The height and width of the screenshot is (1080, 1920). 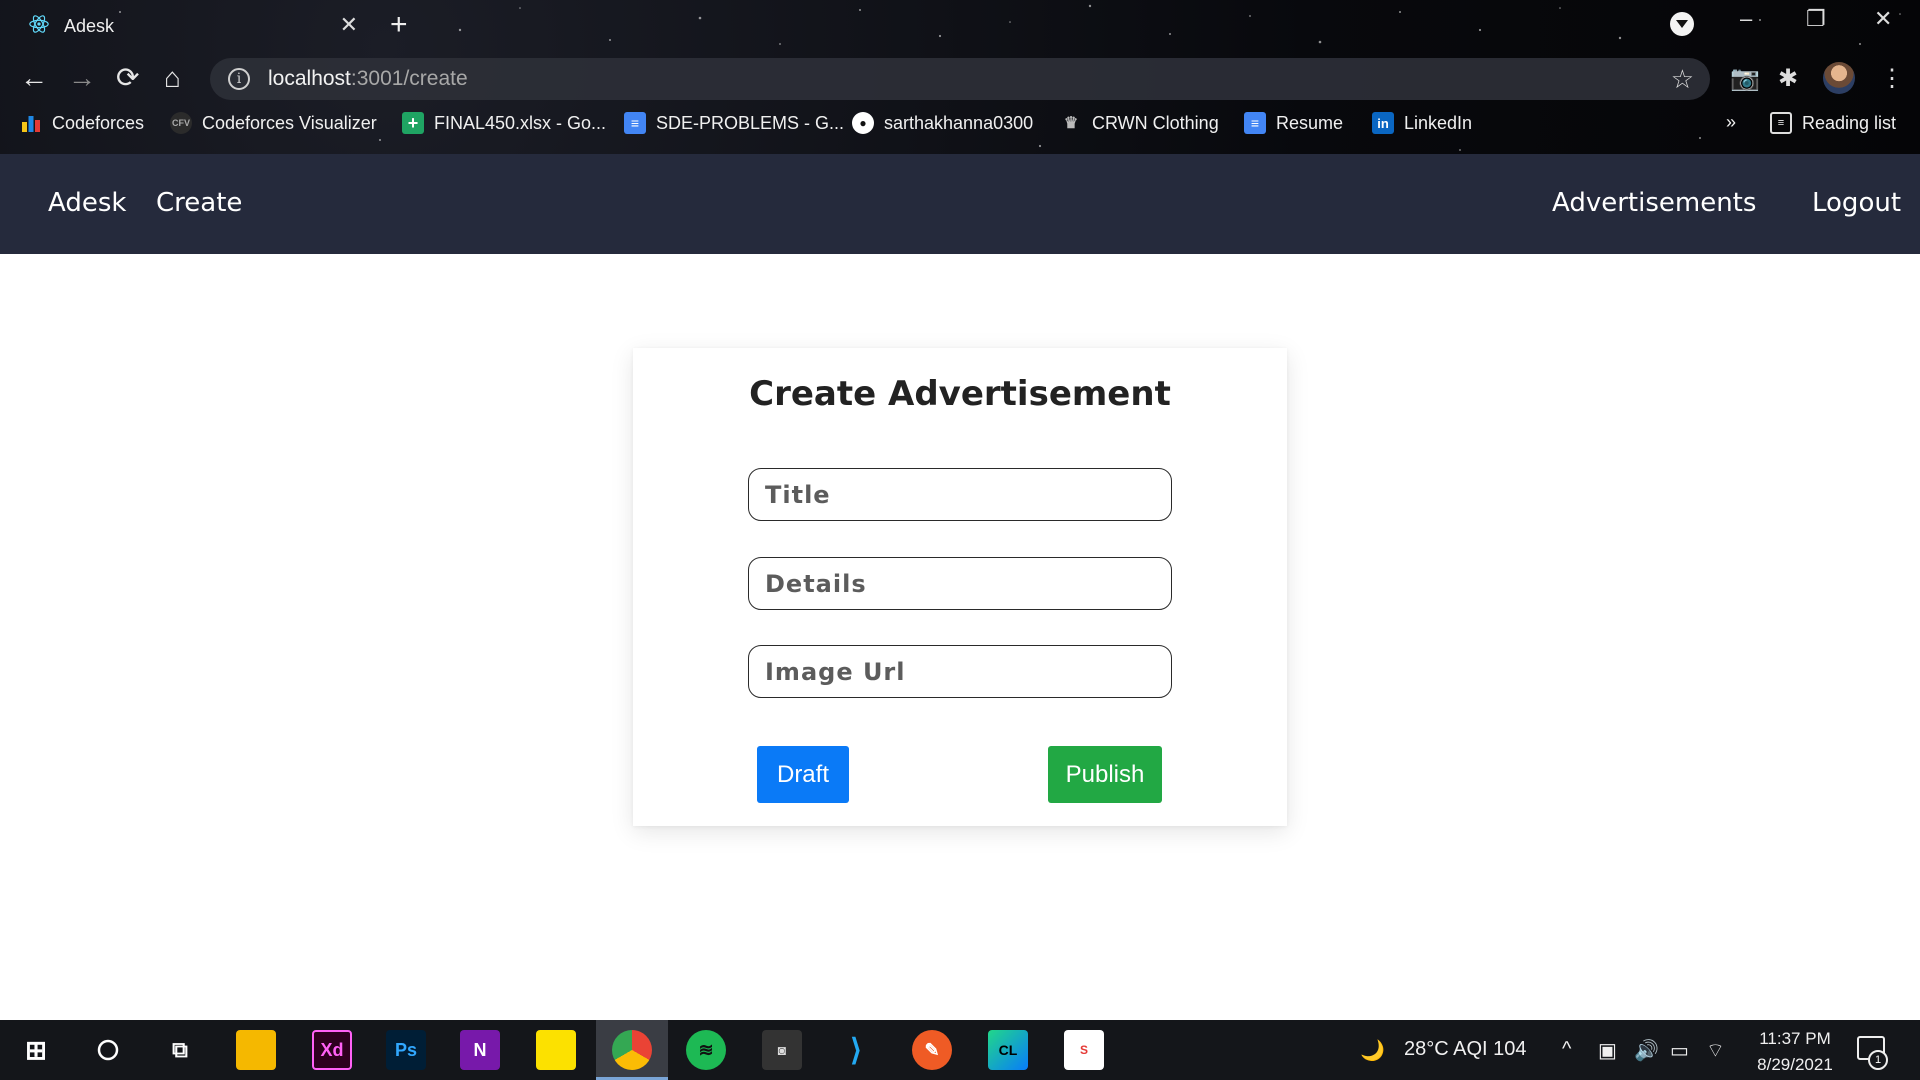 I want to click on extensions-puzzle-icon: ✱, so click(x=1788, y=78).